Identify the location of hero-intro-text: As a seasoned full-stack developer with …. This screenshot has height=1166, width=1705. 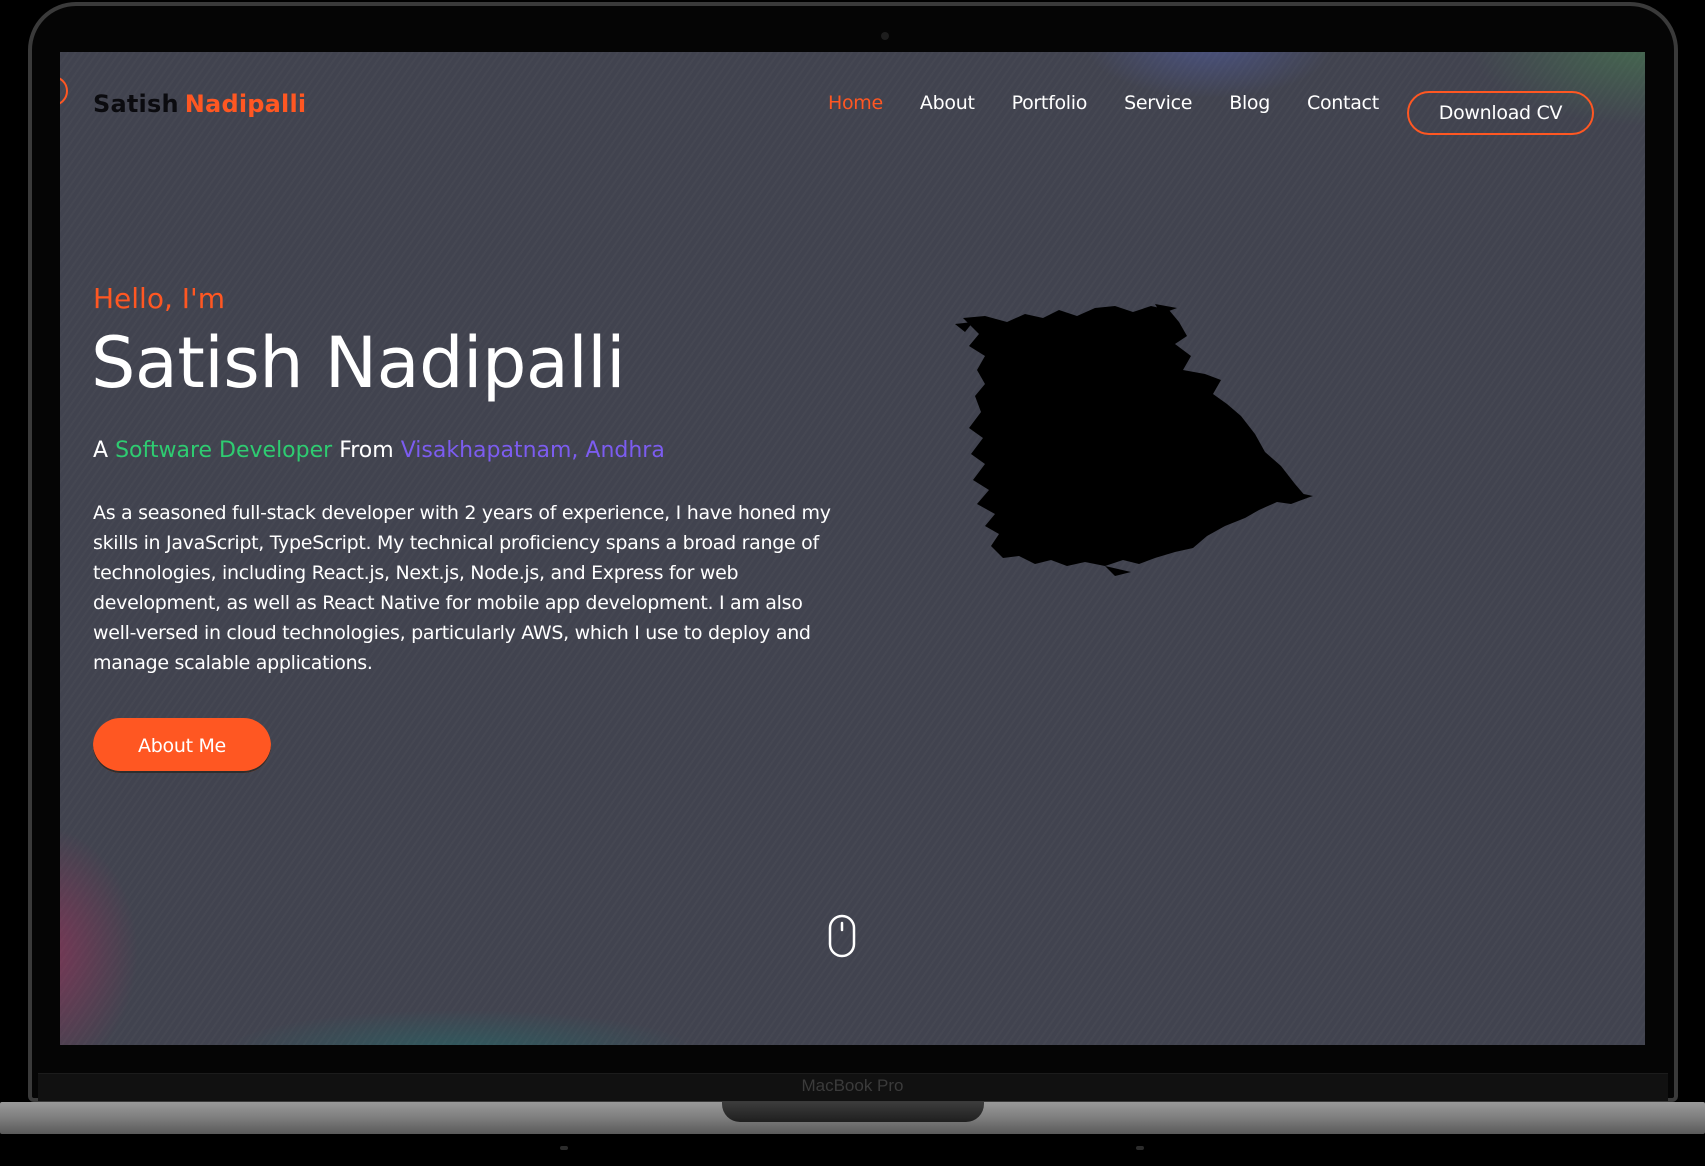
(462, 588).